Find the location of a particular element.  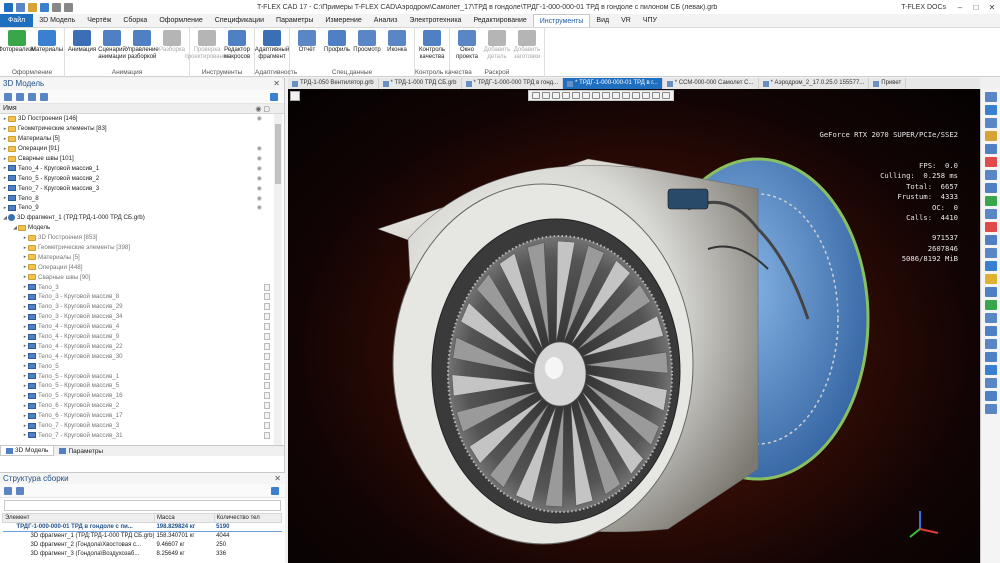

tree-item: ▸ Тело_4 - Круговой массив_30 is located at coordinates (142, 356).